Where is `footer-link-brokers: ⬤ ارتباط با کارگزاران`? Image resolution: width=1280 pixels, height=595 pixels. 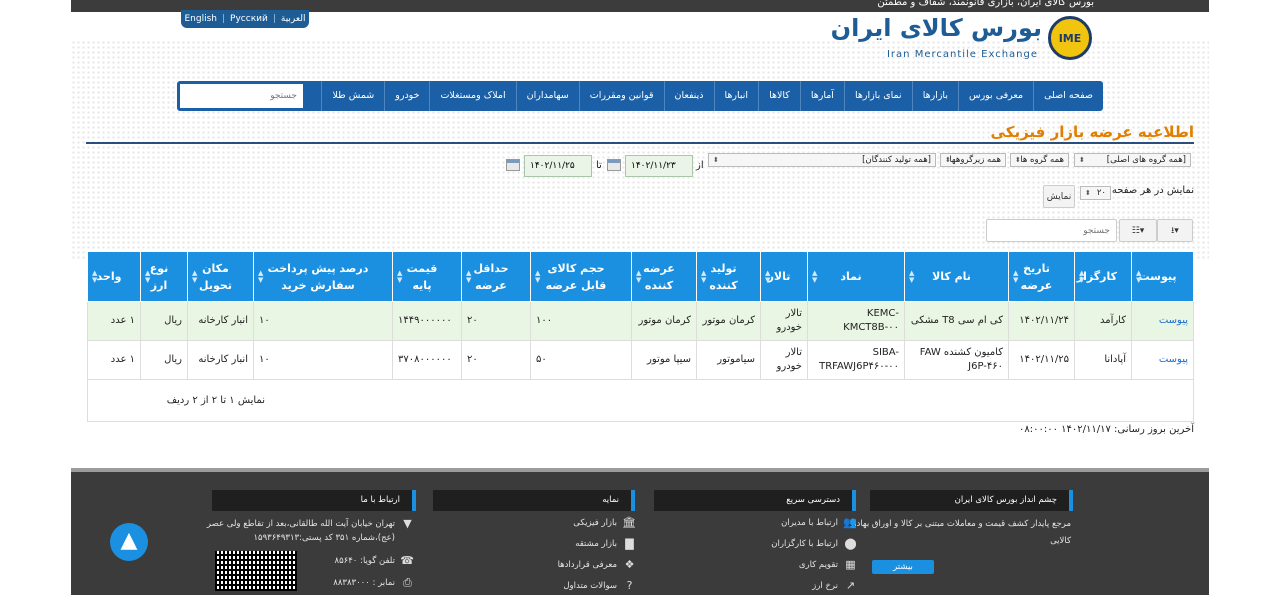
footer-link-brokers: ⬤ ارتباط با کارگزاران is located at coordinates (814, 544).